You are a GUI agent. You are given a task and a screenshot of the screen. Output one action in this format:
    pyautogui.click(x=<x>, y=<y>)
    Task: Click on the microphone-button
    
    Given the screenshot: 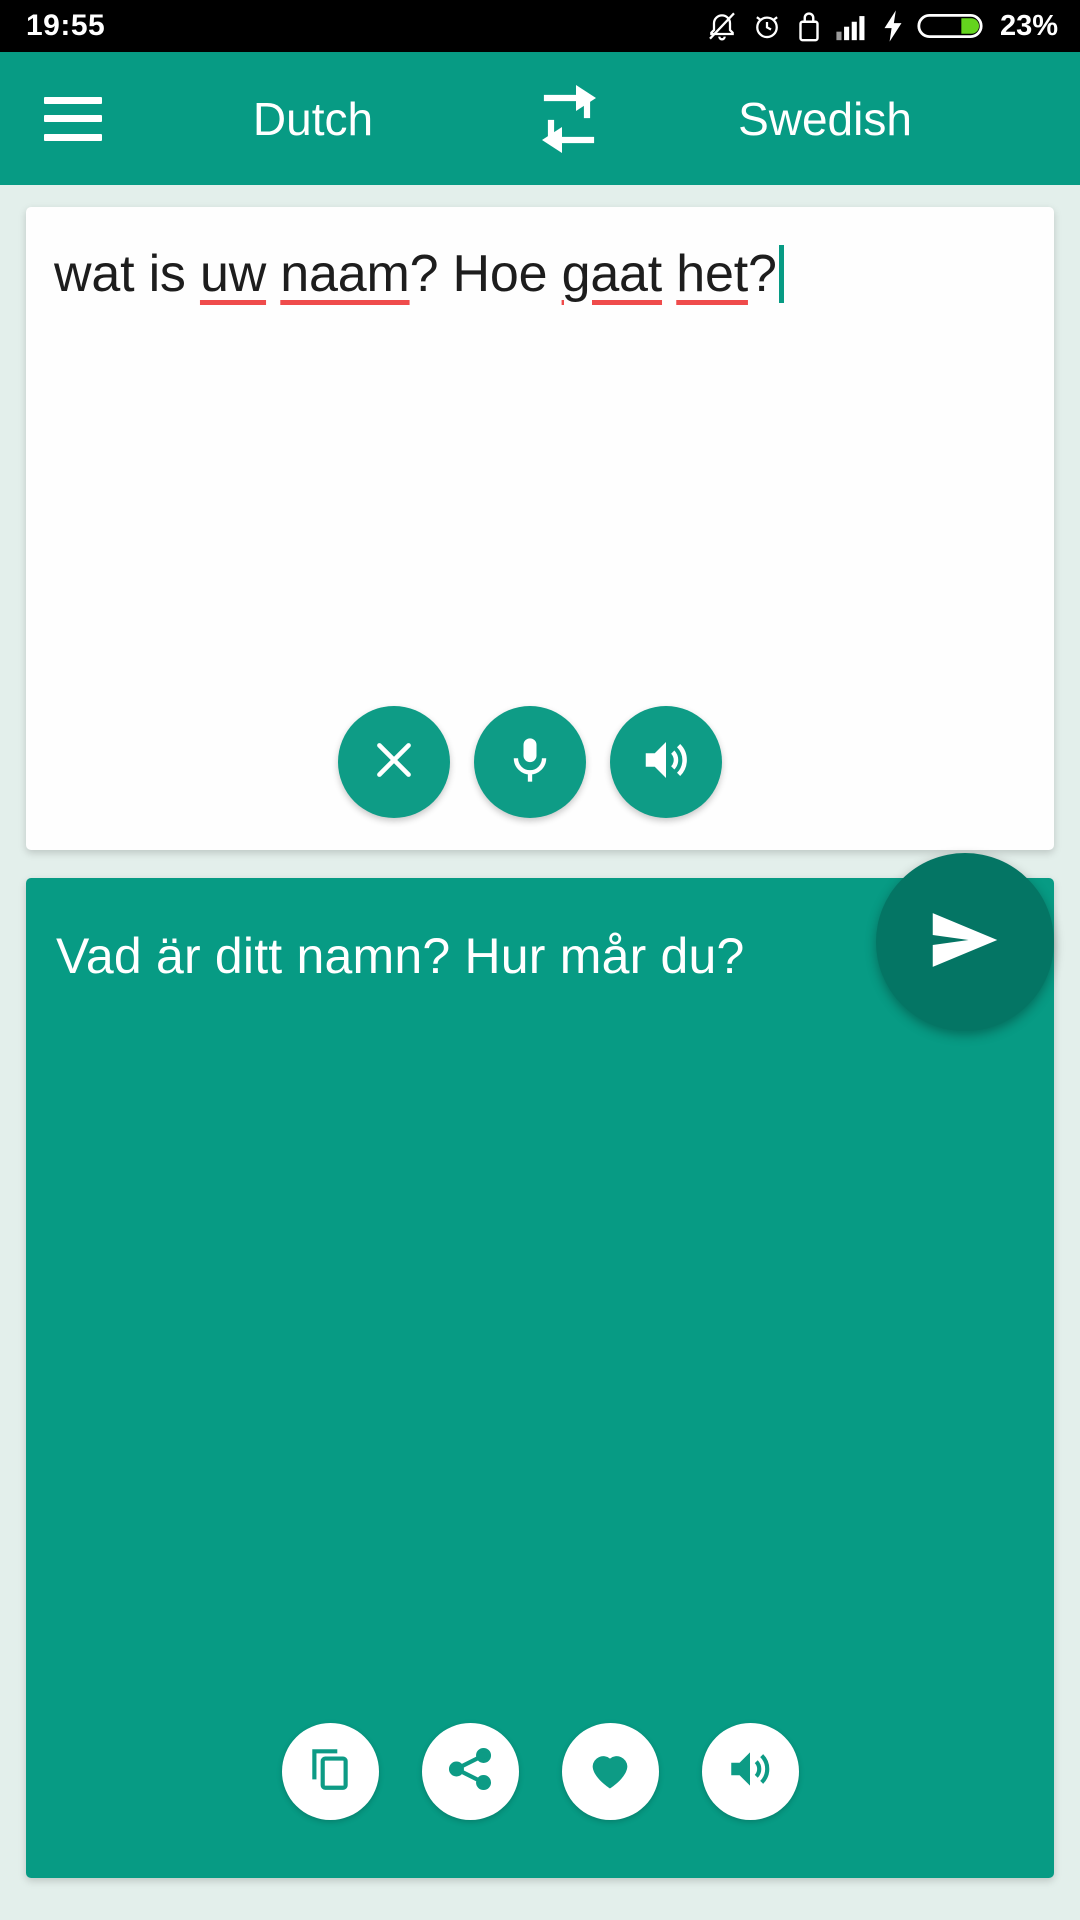 What is the action you would take?
    pyautogui.click(x=530, y=762)
    